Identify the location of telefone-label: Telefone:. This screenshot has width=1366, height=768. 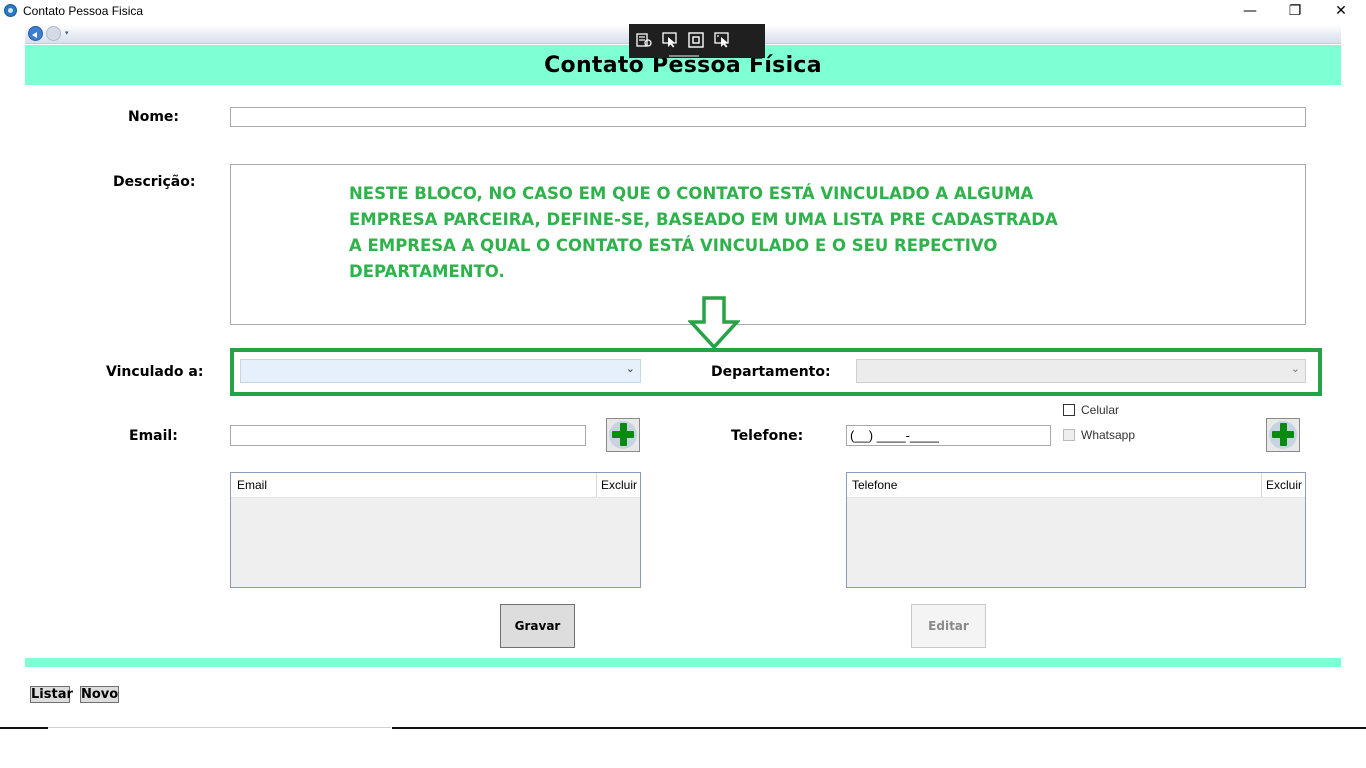
(767, 436).